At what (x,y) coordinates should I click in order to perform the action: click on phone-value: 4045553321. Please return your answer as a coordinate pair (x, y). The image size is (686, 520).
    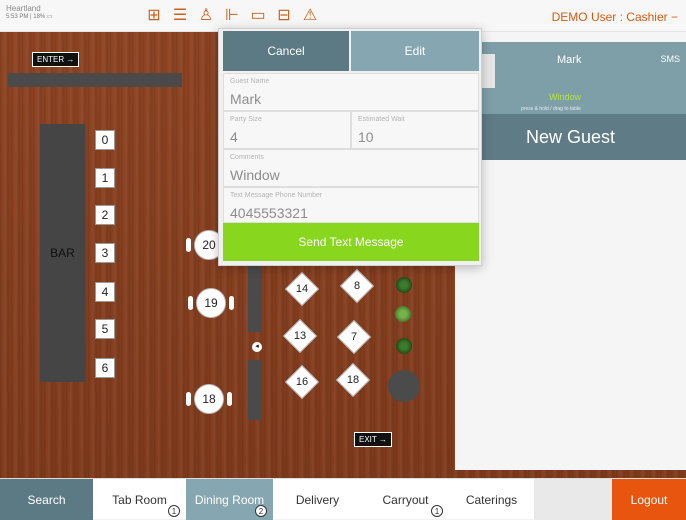
    Looking at the image, I should click on (269, 213).